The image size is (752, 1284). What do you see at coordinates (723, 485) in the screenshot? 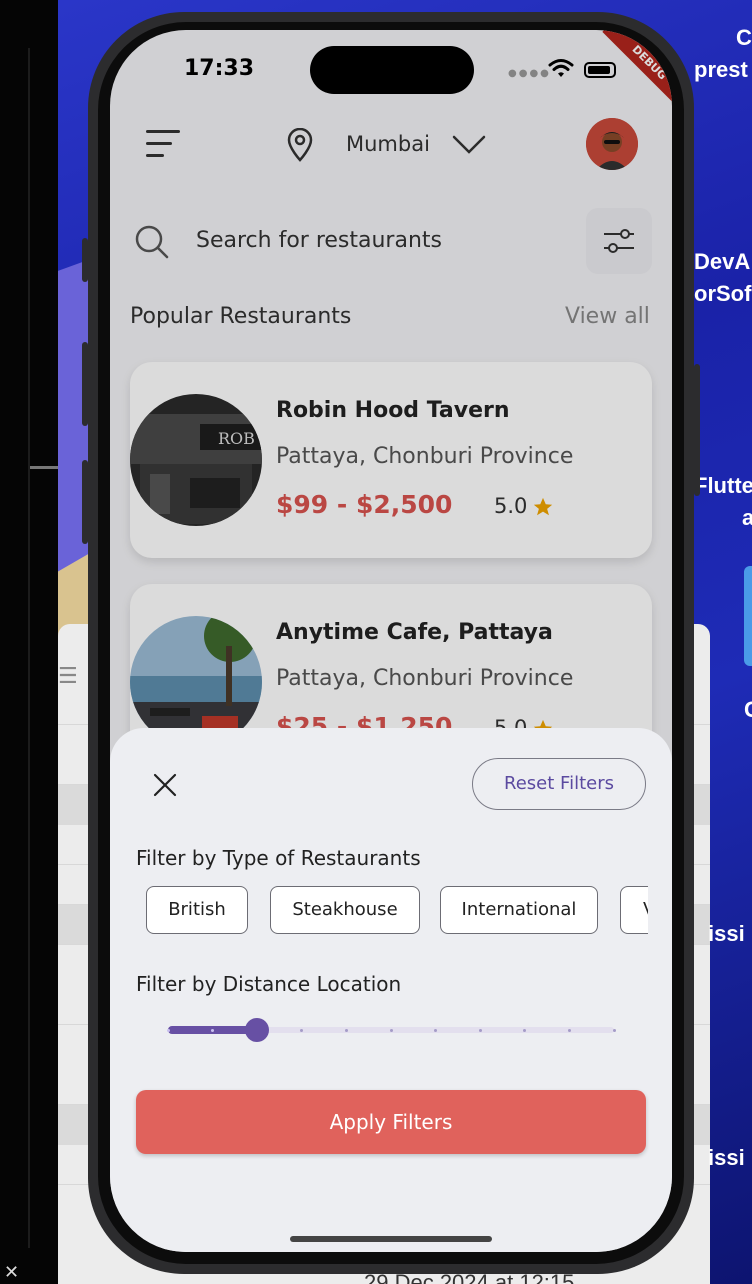
I see `desktop-label: Flutte` at bounding box center [723, 485].